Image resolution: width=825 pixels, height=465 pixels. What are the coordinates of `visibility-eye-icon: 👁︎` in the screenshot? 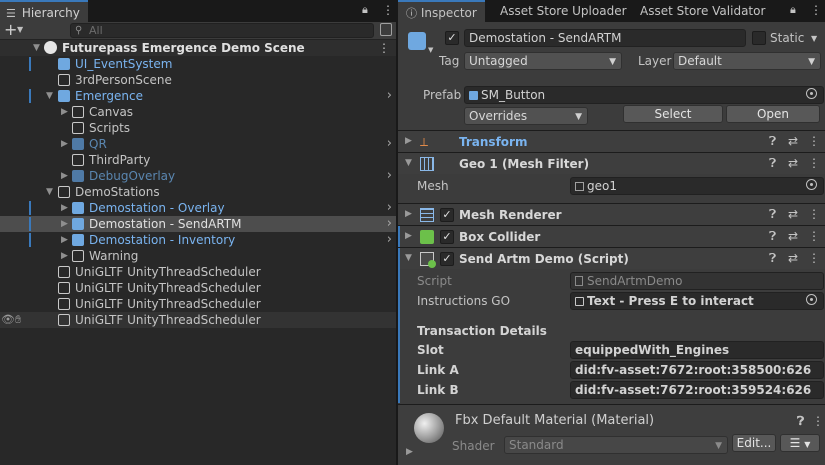 It's located at (8, 320).